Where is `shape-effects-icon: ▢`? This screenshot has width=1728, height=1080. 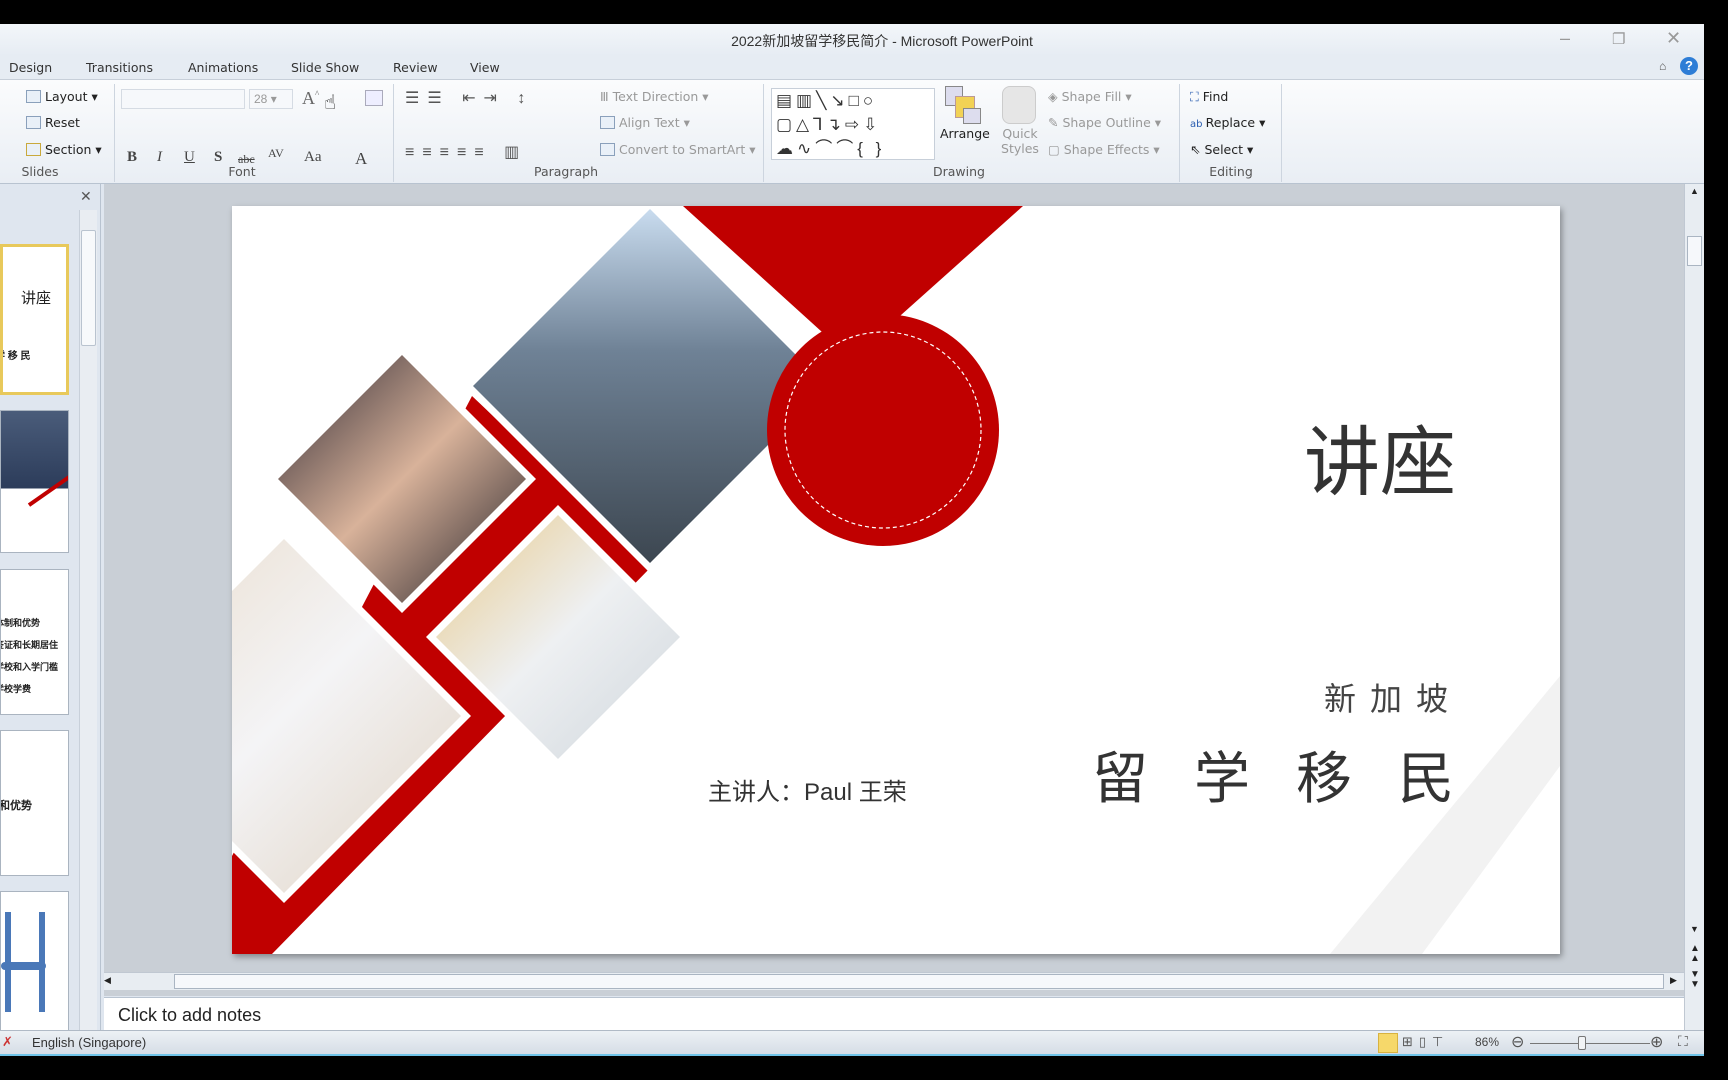 shape-effects-icon: ▢ is located at coordinates (1056, 149).